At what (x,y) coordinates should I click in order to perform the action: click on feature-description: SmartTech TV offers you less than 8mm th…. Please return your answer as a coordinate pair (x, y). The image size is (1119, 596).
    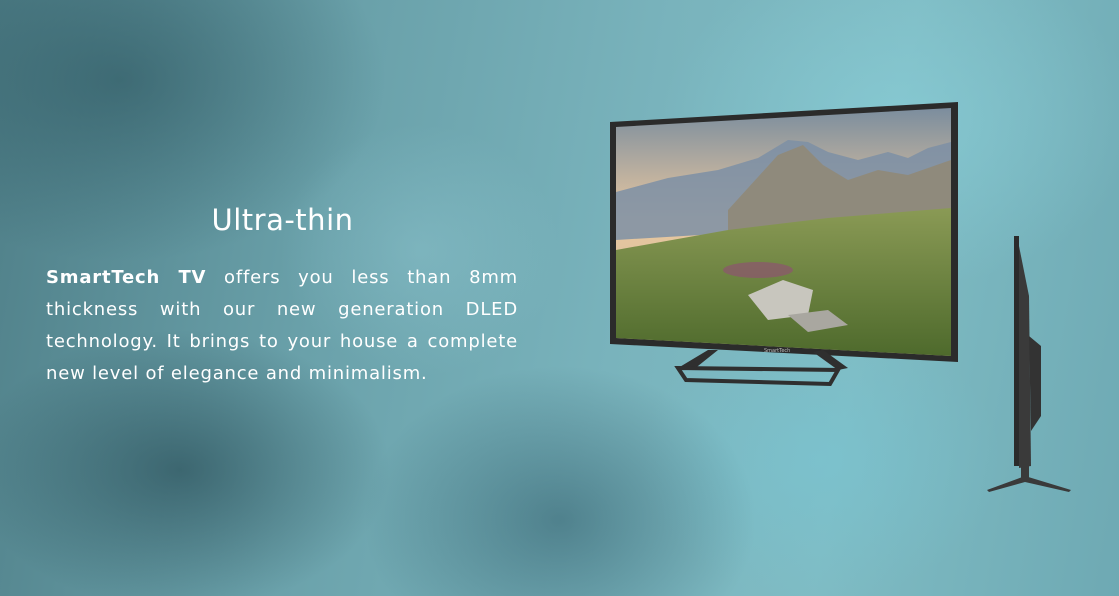
    Looking at the image, I should click on (282, 326).